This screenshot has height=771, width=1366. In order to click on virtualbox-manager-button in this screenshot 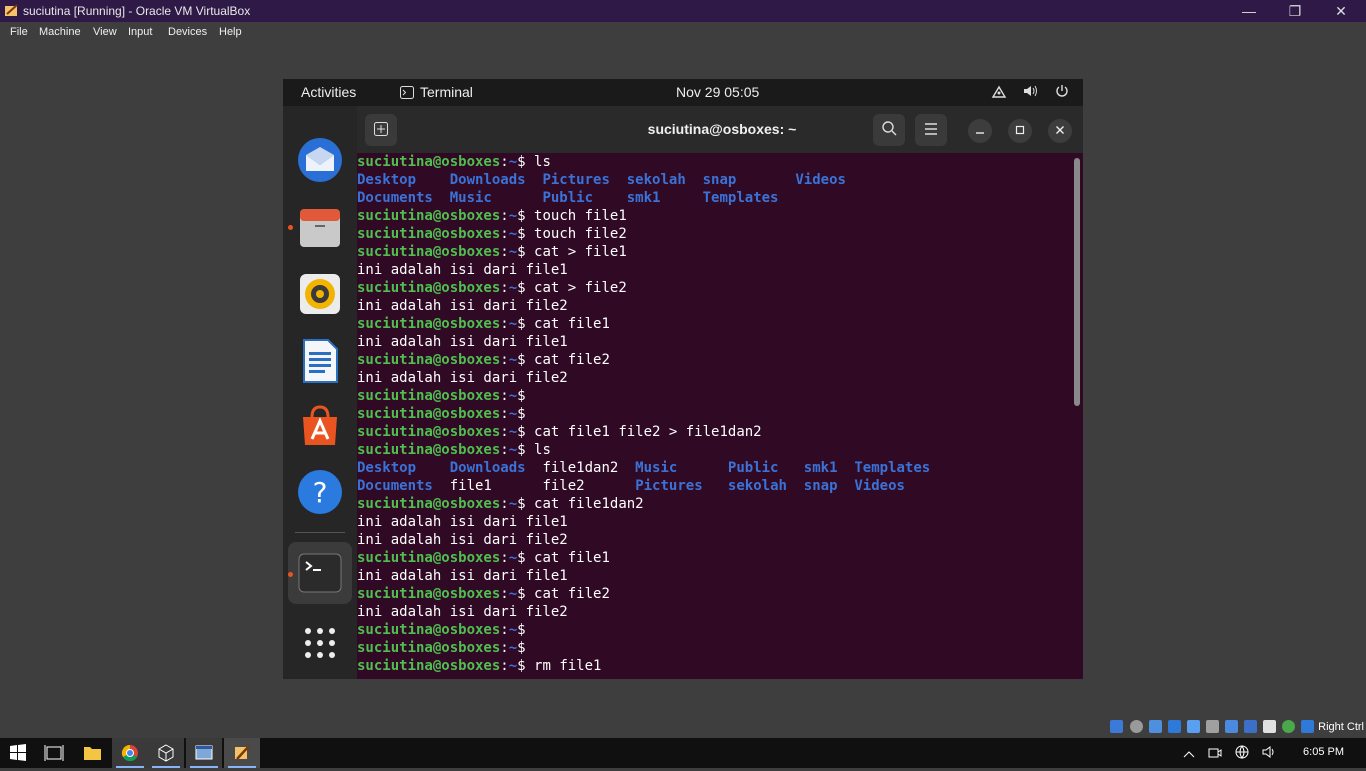, I will do `click(166, 753)`.